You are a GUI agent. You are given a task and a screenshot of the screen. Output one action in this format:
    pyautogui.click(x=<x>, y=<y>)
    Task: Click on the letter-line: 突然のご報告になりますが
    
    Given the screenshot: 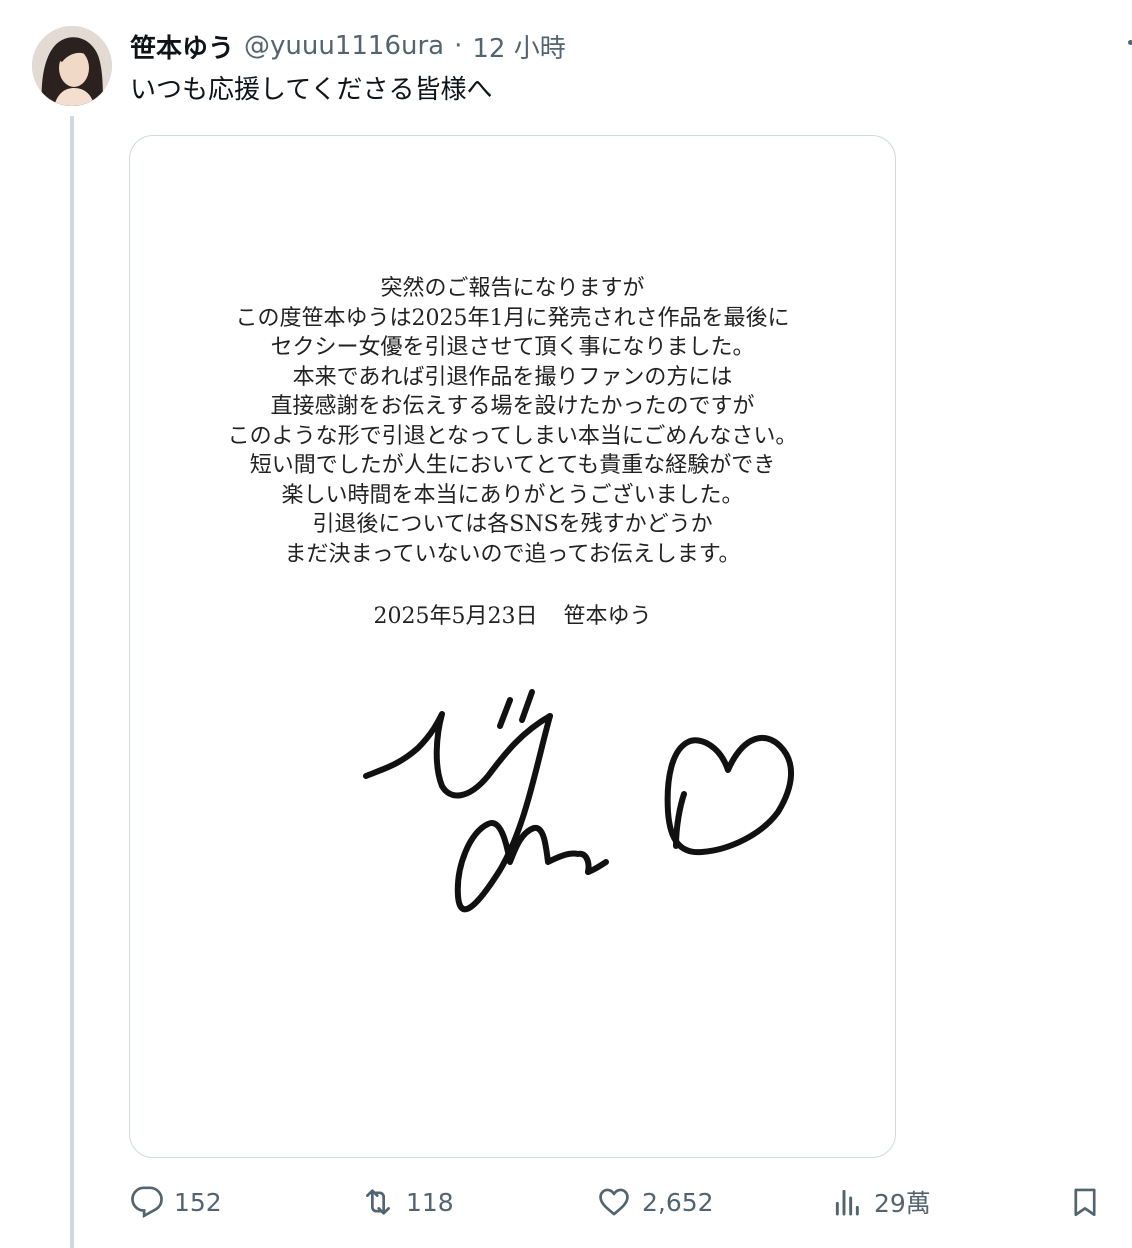 What is the action you would take?
    pyautogui.click(x=512, y=288)
    